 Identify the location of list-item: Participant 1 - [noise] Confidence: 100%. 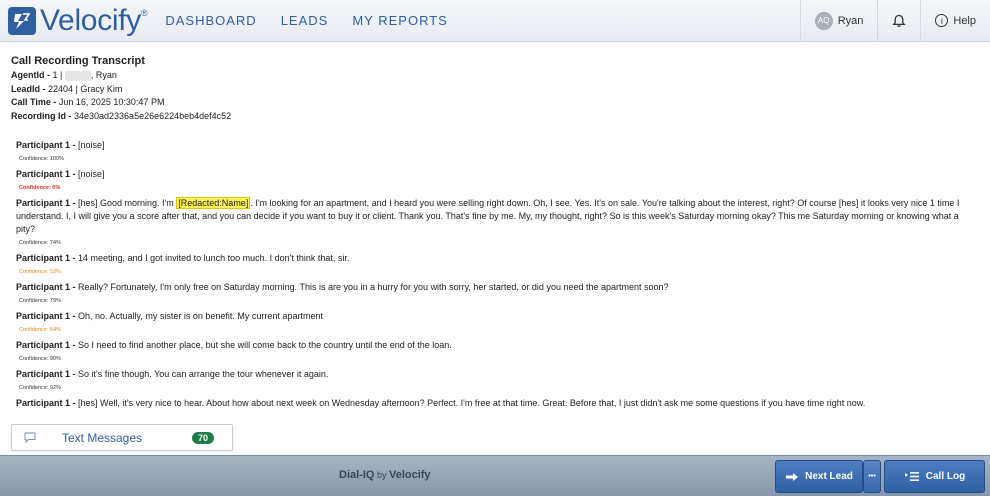
(491, 151).